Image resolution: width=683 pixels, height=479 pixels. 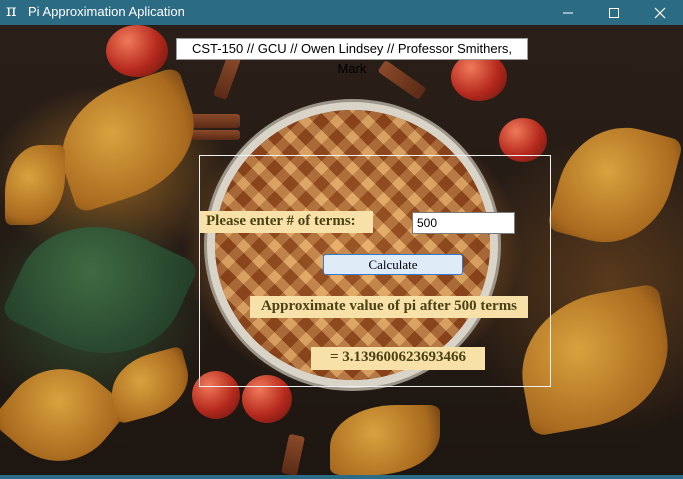 I want to click on minimize-icon, so click(x=568, y=12).